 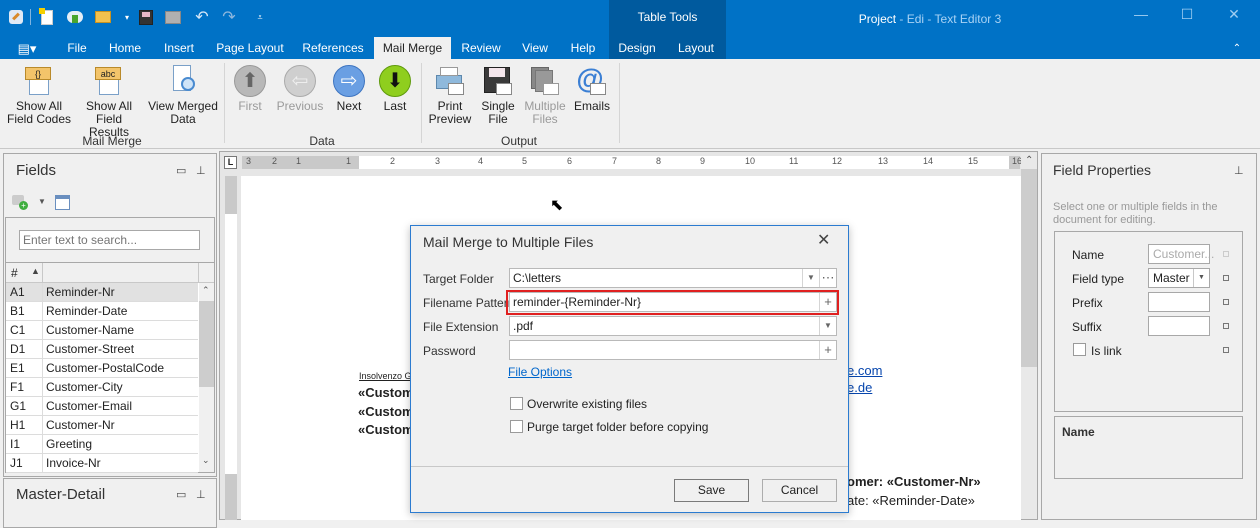 What do you see at coordinates (349, 86) in the screenshot?
I see `next-record-button: ⇨ Next` at bounding box center [349, 86].